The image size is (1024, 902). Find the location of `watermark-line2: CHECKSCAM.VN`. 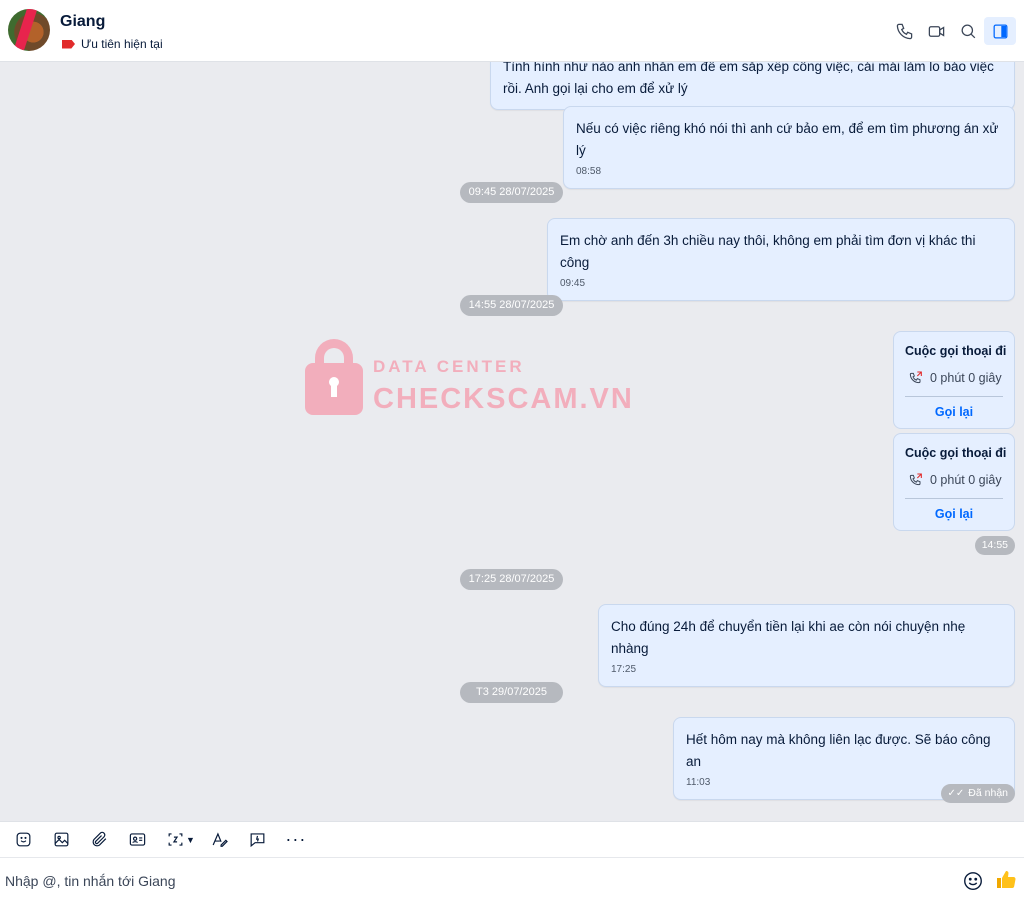

watermark-line2: CHECKSCAM.VN is located at coordinates (503, 399).